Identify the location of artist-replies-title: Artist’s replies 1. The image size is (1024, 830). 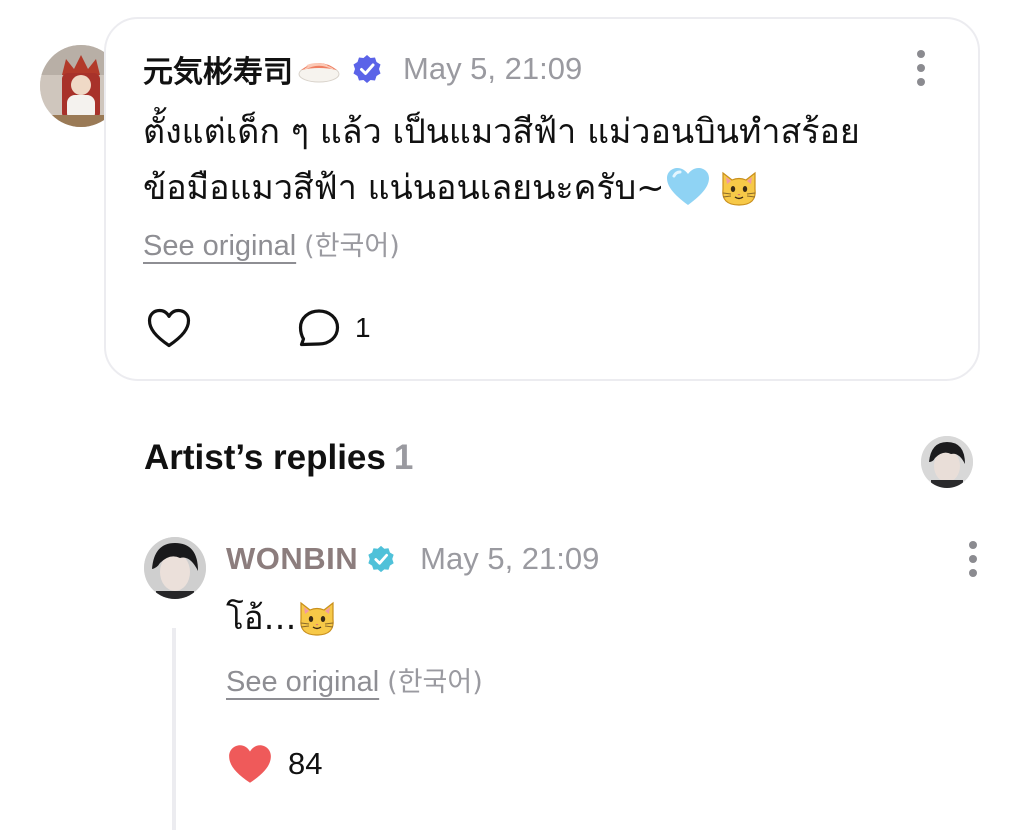
(278, 458).